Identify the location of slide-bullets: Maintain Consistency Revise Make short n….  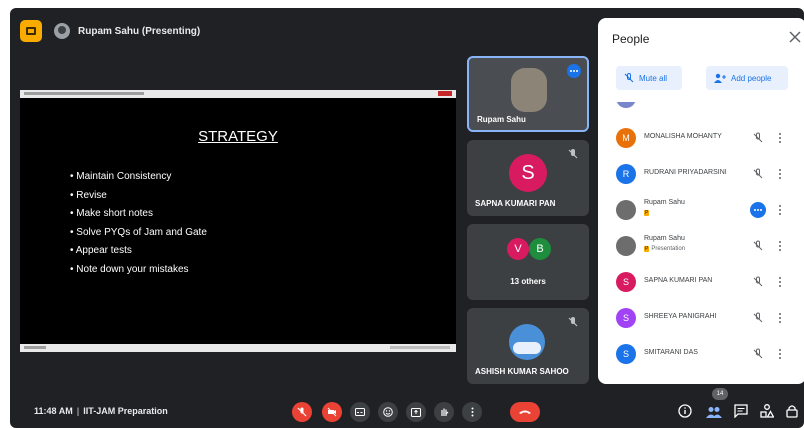
(138, 223).